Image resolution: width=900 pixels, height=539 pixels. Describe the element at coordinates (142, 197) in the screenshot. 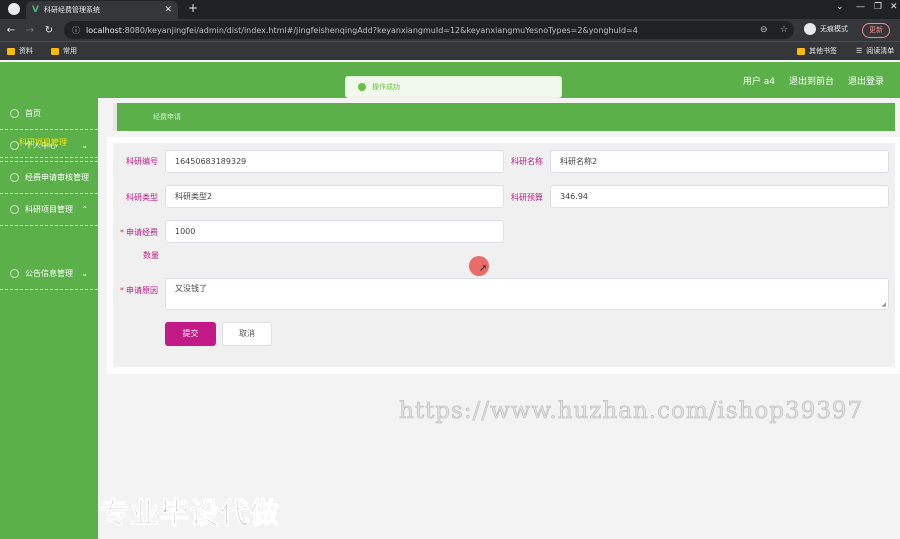

I see `type-label: 科研类型` at that location.